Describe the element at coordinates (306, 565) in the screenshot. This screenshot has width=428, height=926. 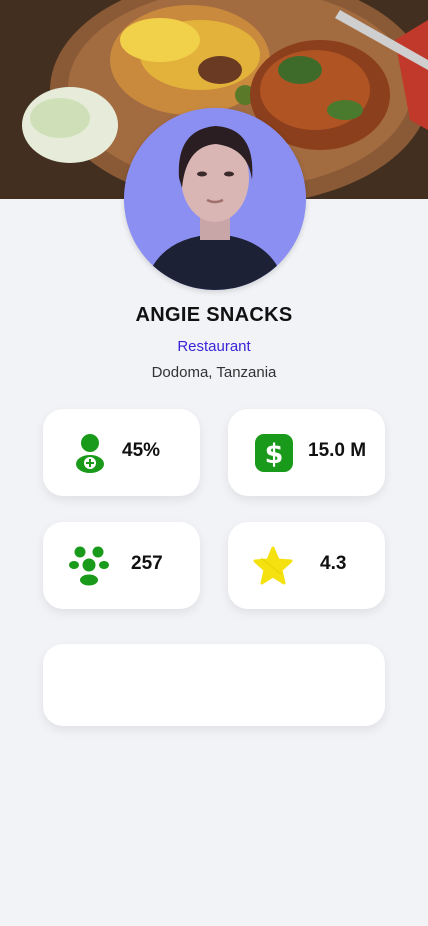
I see `stat-card-rating: 4.3` at that location.